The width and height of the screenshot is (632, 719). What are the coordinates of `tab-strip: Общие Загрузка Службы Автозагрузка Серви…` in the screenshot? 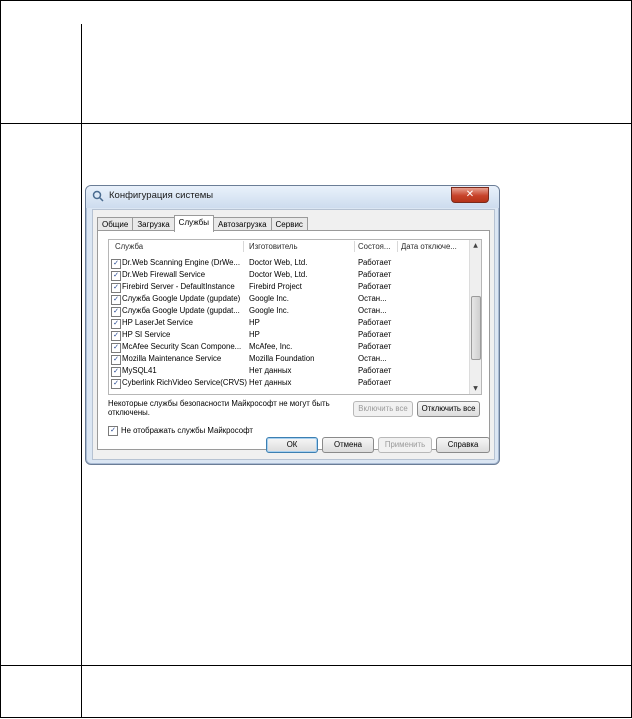 It's located at (202, 223).